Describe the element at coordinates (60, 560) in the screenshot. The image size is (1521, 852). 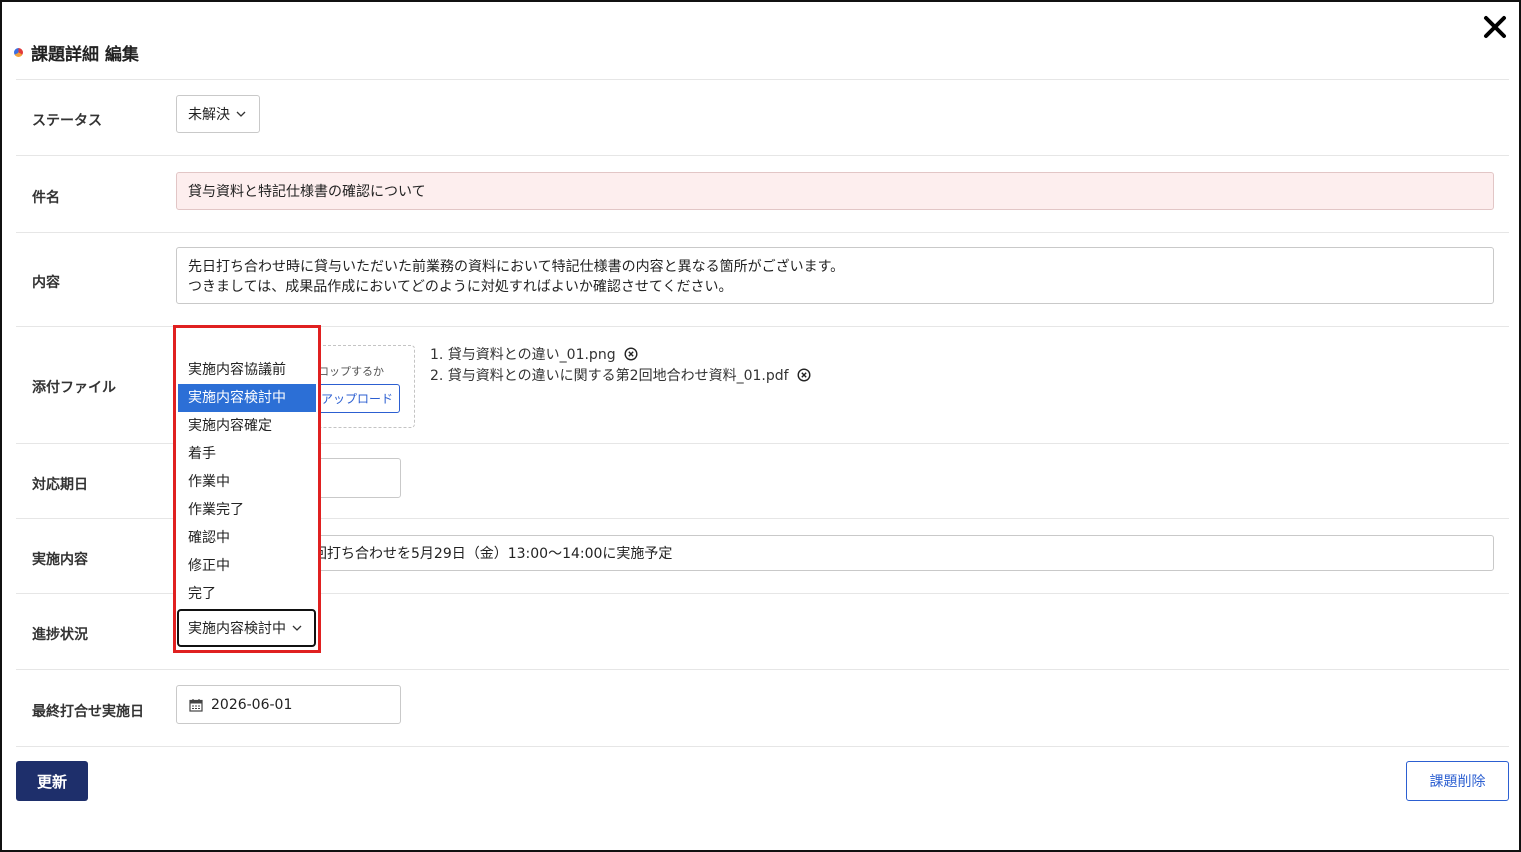
I see `implementation-label: 実施内容` at that location.